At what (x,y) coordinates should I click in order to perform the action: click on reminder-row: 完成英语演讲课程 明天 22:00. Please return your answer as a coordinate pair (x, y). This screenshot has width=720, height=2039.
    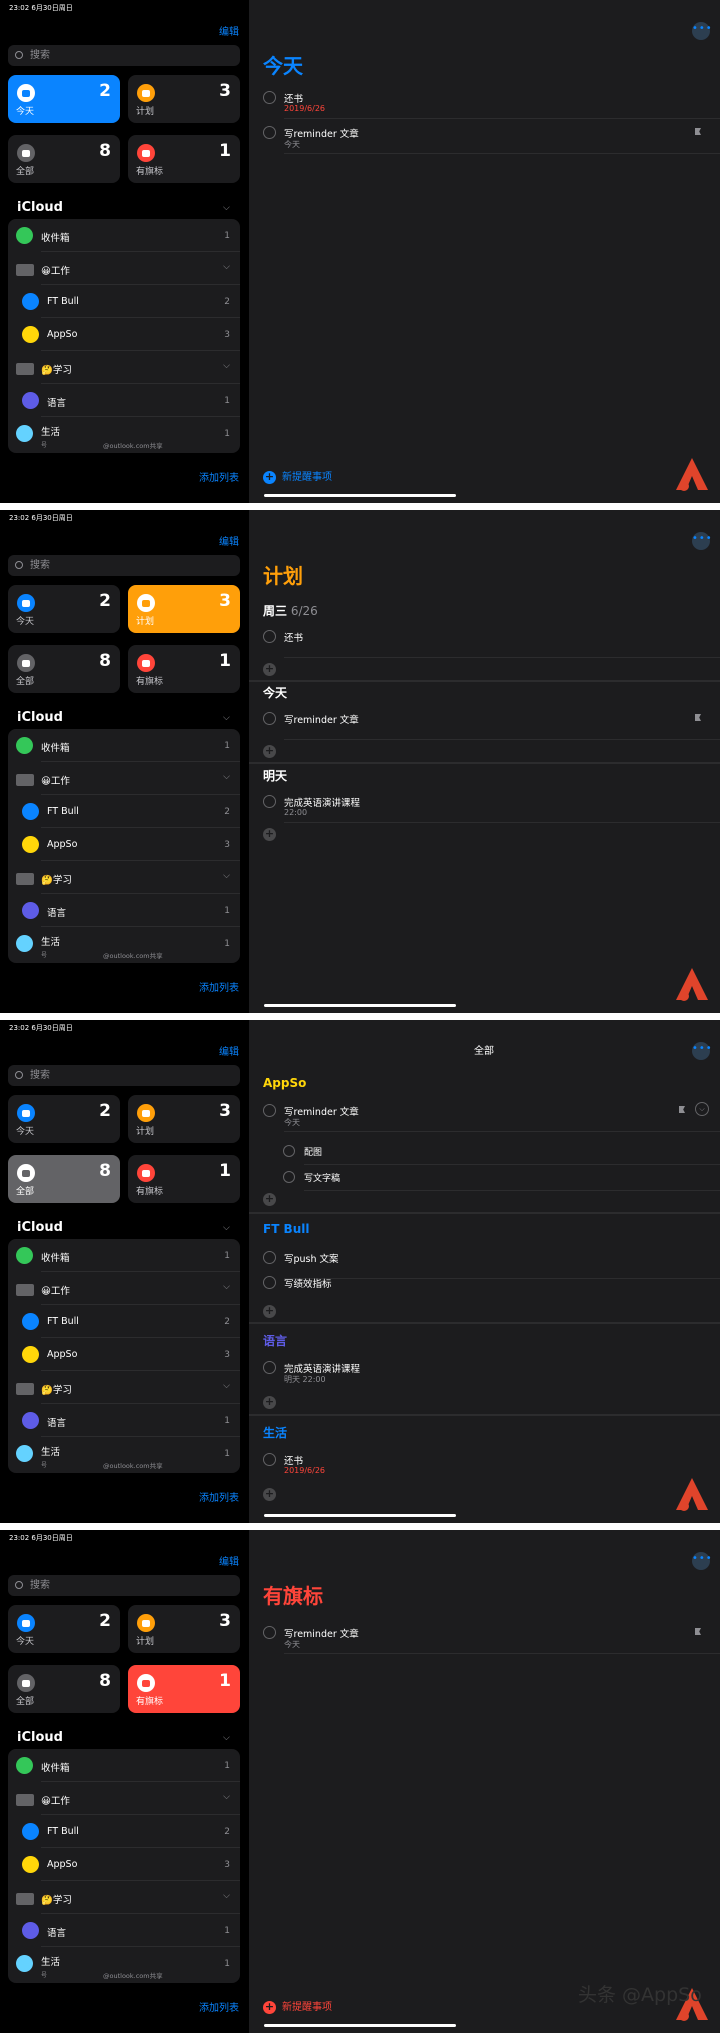
    Looking at the image, I should click on (484, 1372).